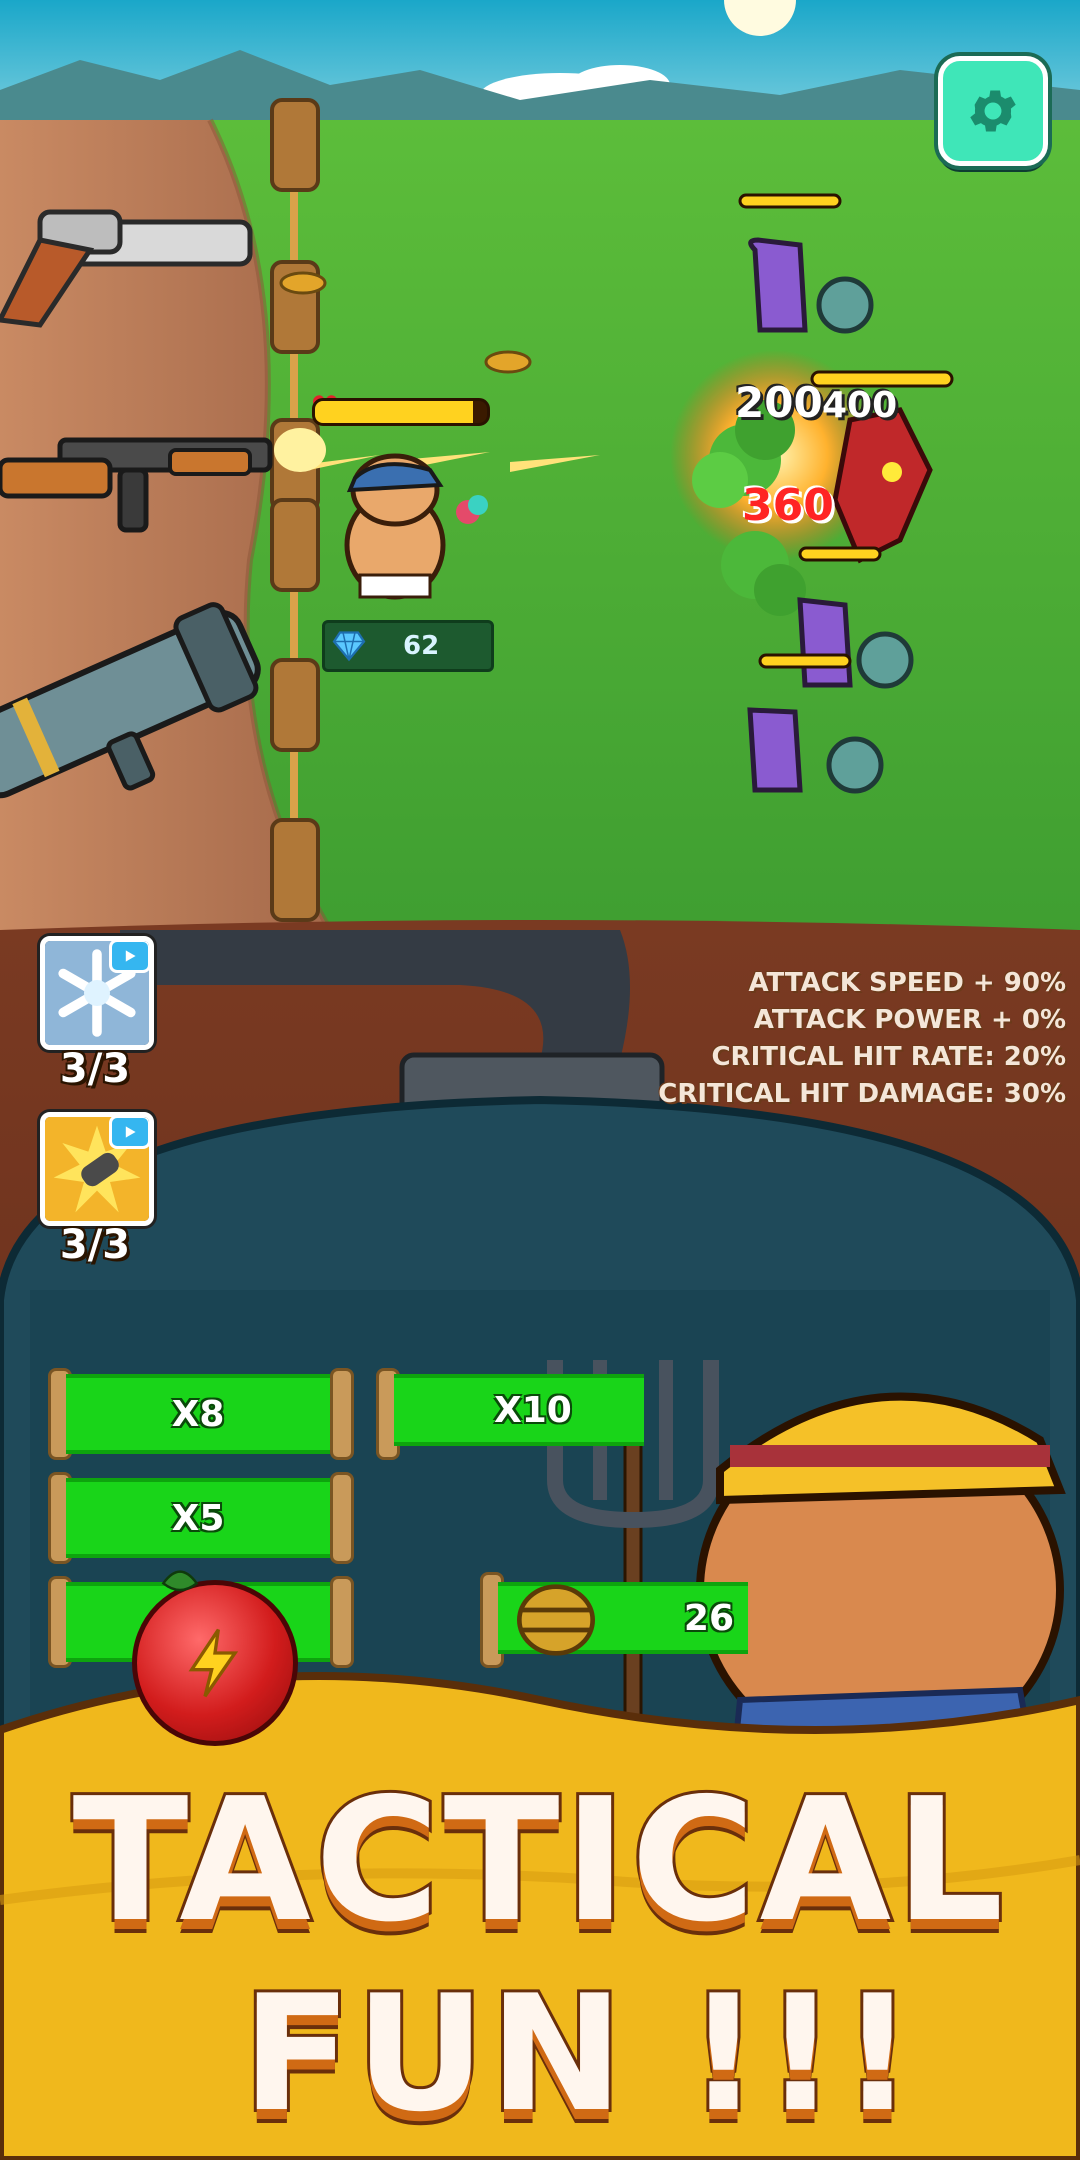 Image resolution: width=1080 pixels, height=2160 pixels. I want to click on bullet-skill-button, so click(97, 1169).